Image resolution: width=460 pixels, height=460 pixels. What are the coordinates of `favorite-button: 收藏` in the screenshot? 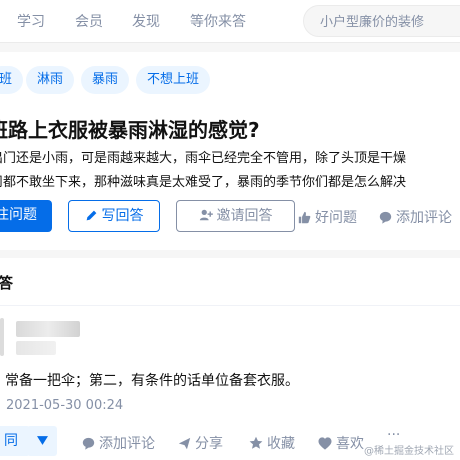 It's located at (272, 443).